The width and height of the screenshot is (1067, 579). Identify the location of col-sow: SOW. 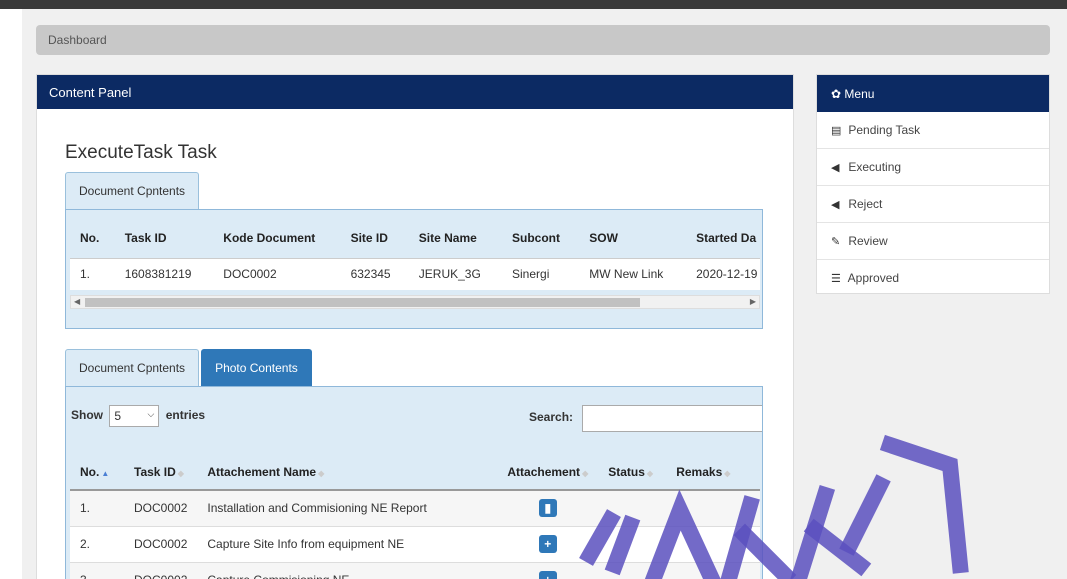
(632, 238).